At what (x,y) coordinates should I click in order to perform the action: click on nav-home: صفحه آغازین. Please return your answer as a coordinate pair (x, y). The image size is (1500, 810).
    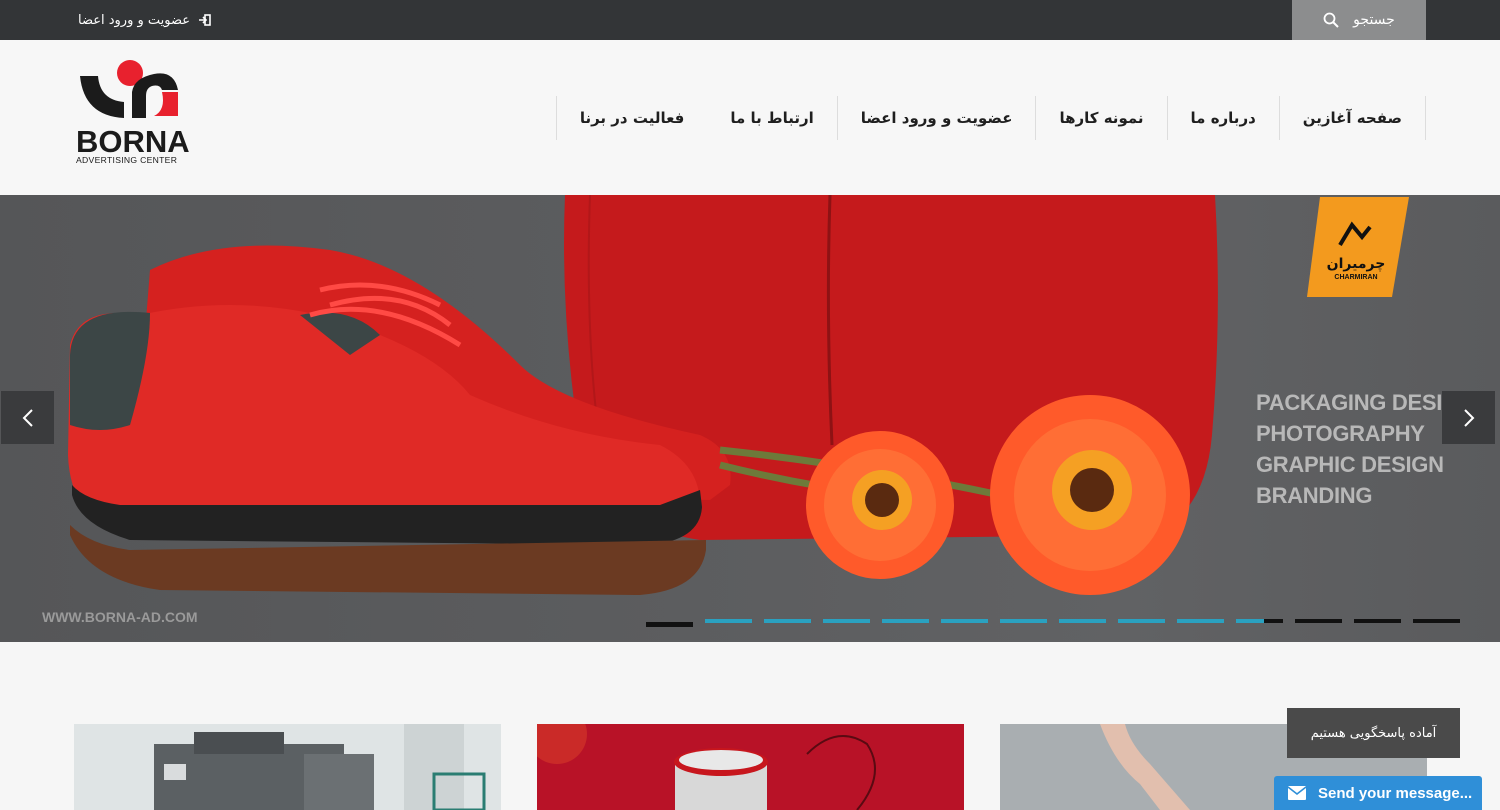
    Looking at the image, I should click on (1353, 118).